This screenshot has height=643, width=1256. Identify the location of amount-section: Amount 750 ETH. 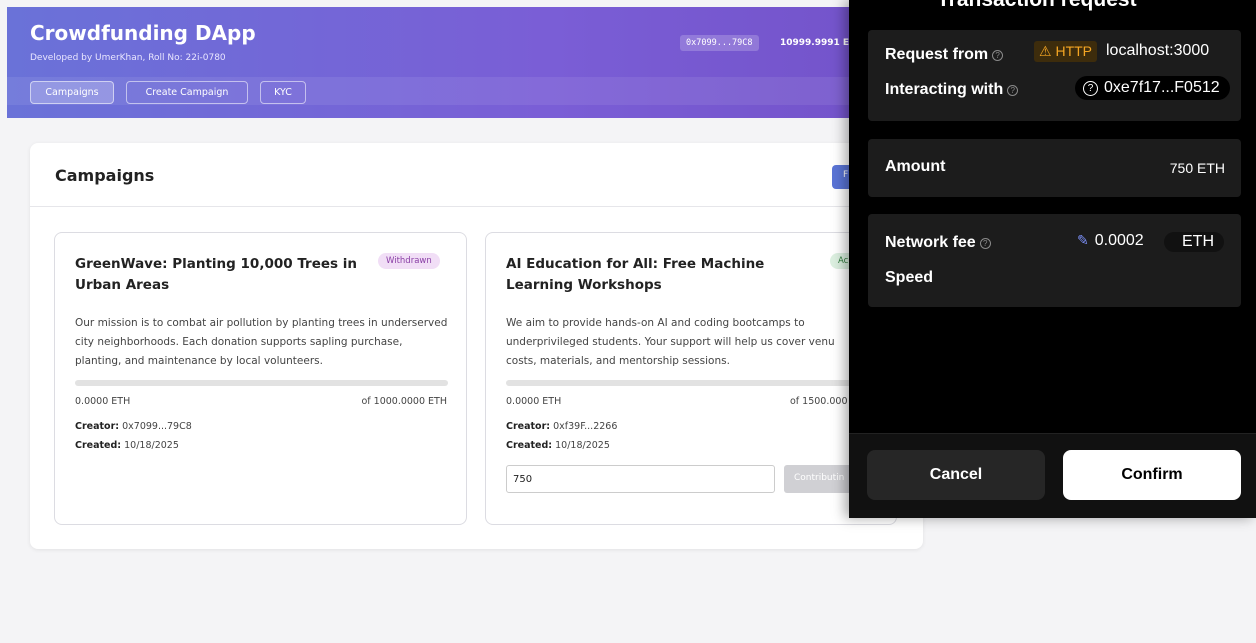
(1054, 168).